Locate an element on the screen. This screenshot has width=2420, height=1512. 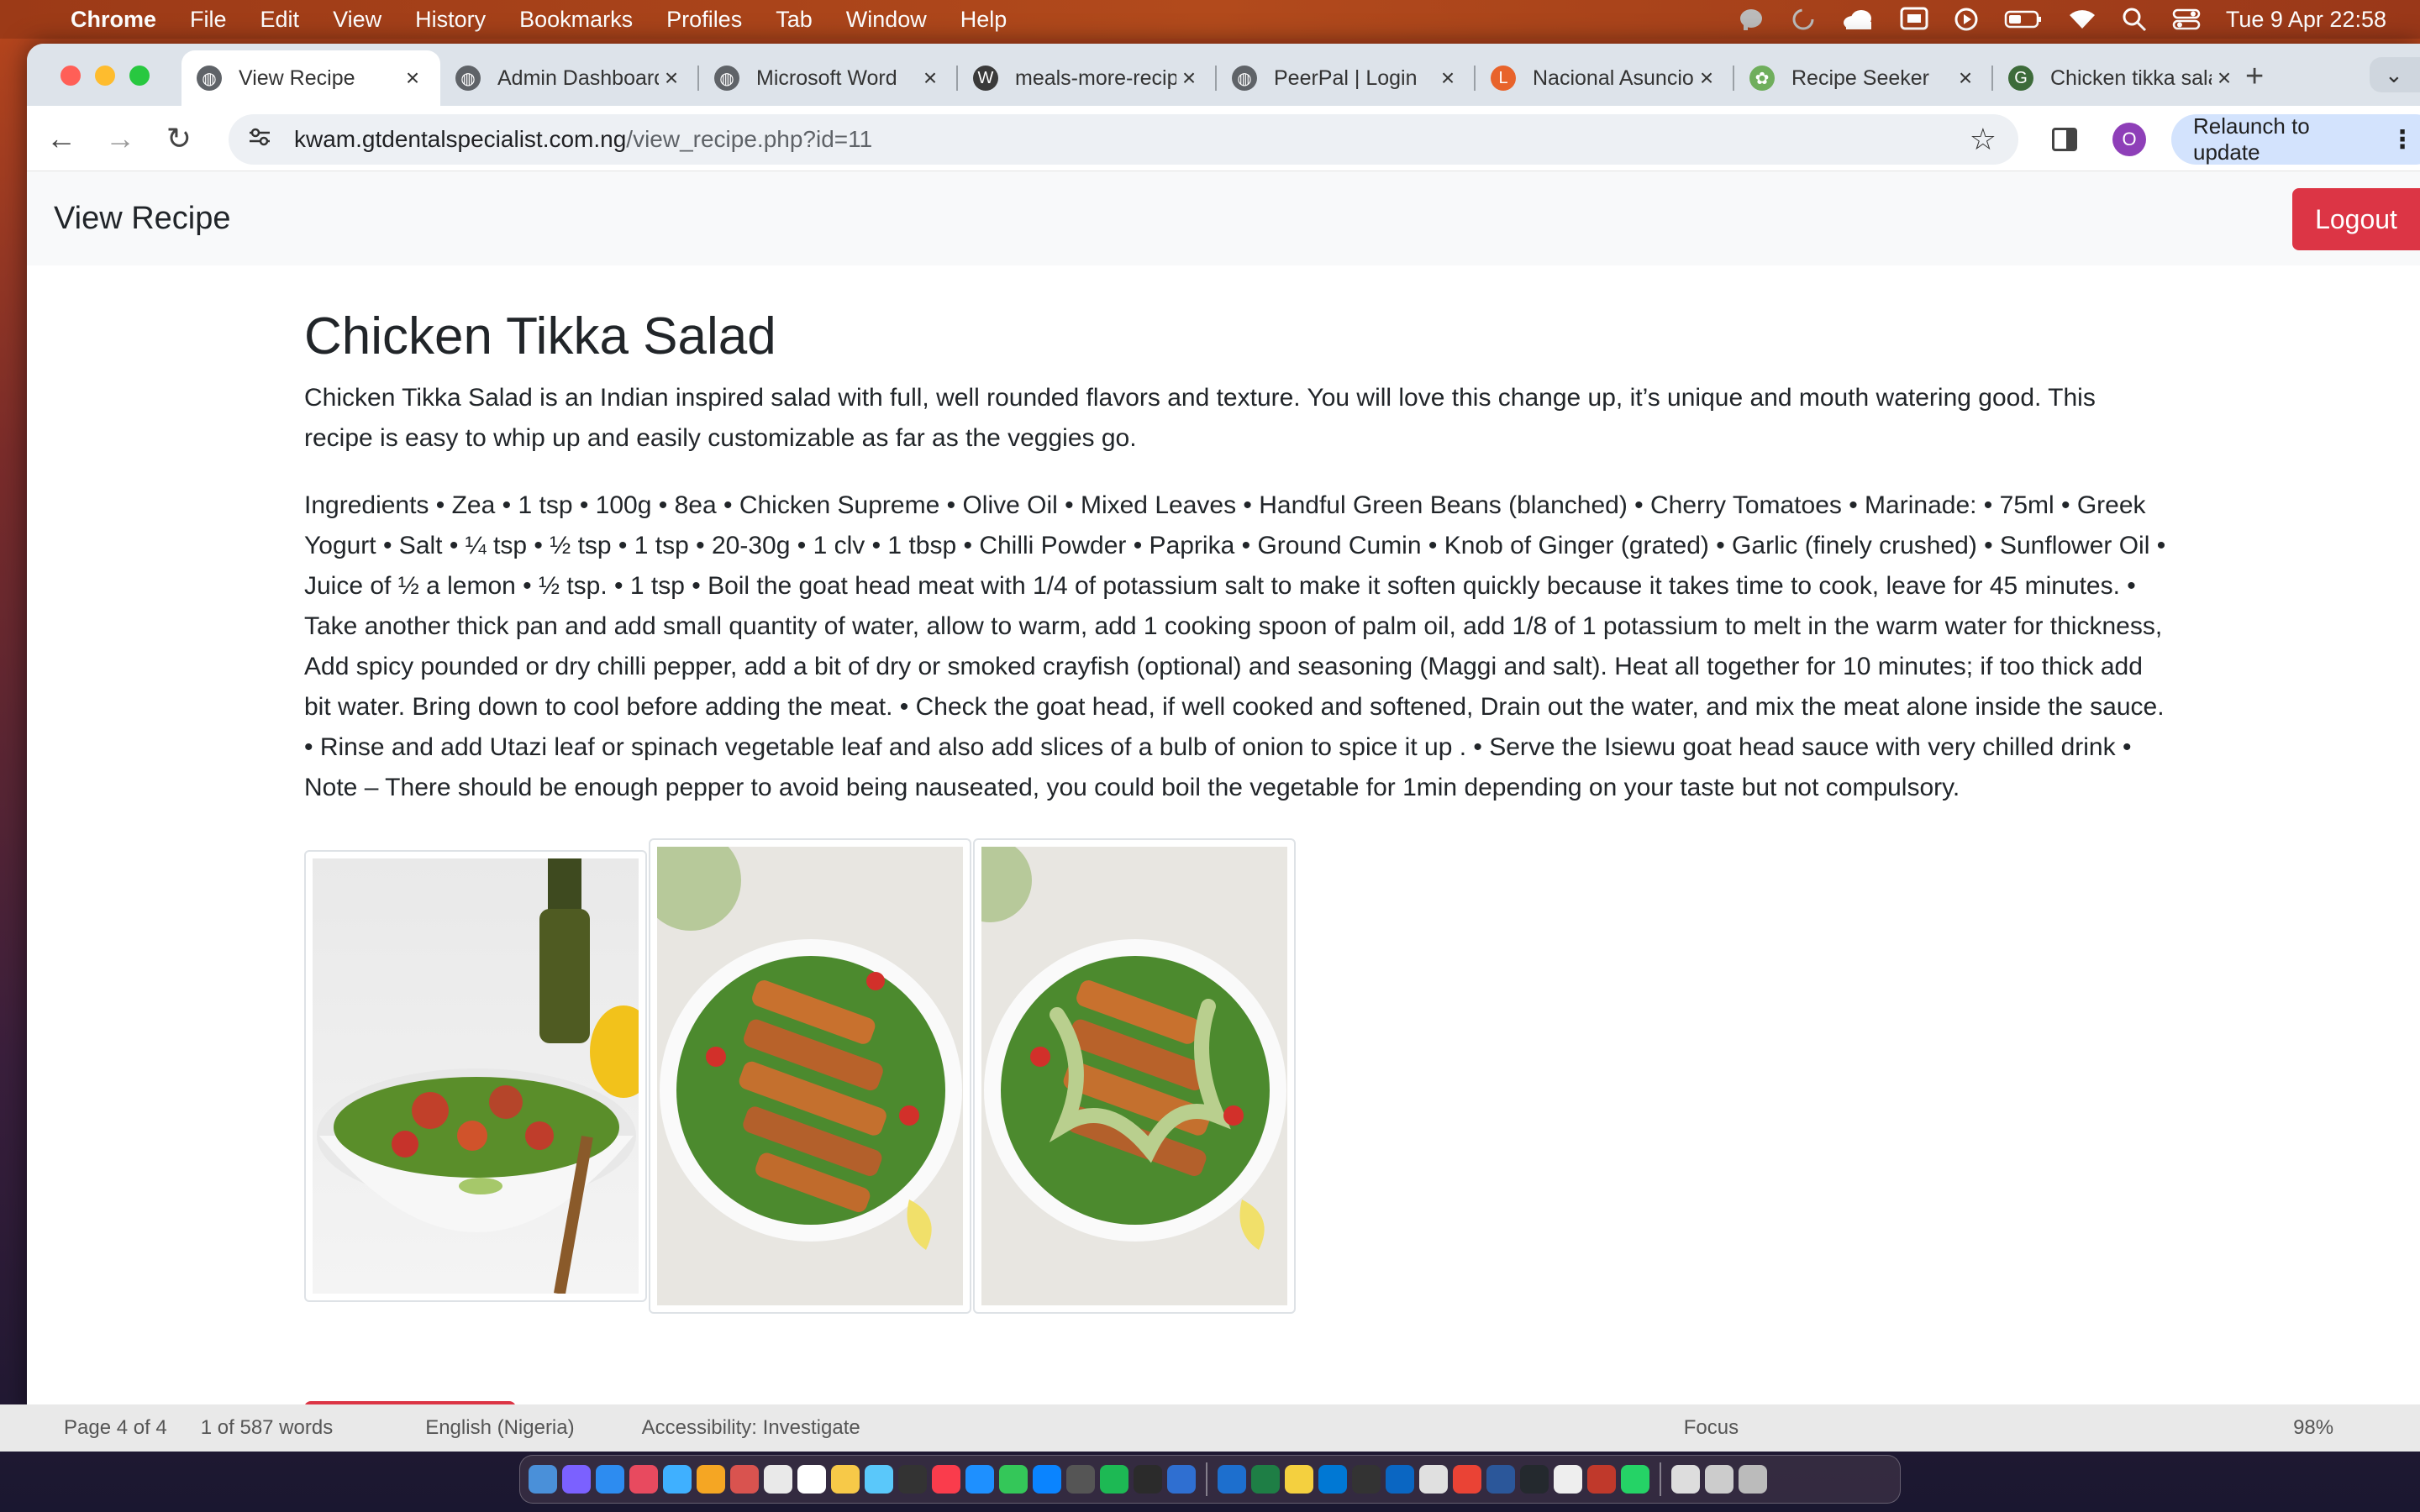
browser-tab: ◍ View Recipe × is located at coordinates (311, 78).